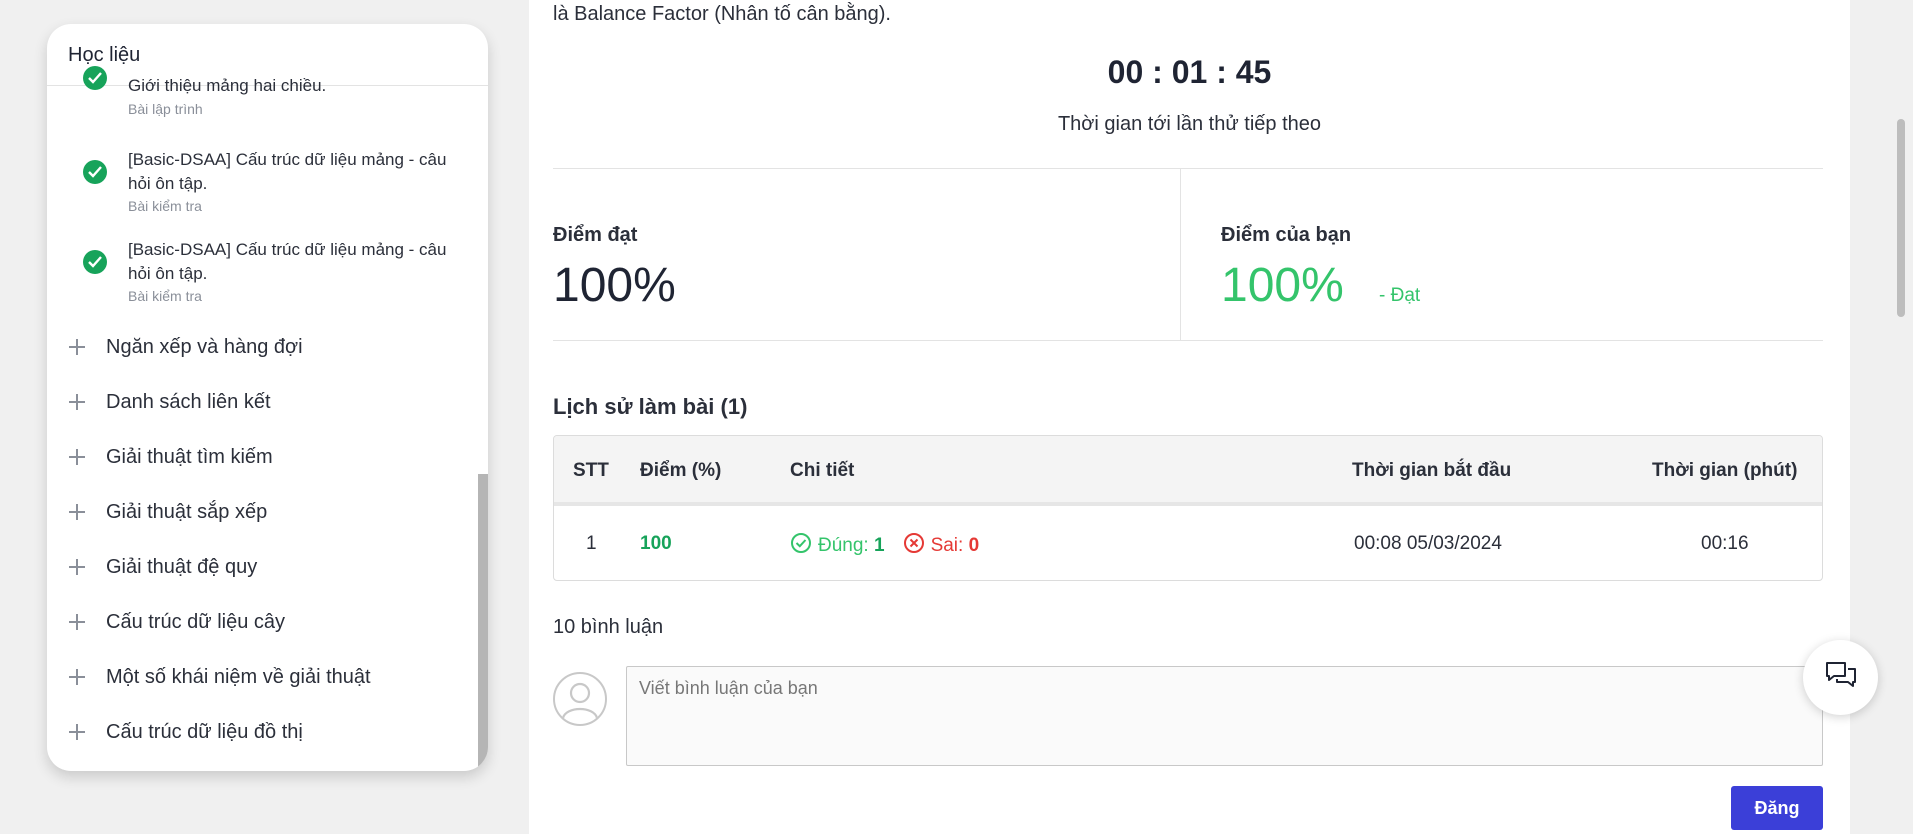 The width and height of the screenshot is (1913, 834). What do you see at coordinates (204, 731) in the screenshot?
I see `section-label: Cấu trúc dữ liệu đồ thị` at bounding box center [204, 731].